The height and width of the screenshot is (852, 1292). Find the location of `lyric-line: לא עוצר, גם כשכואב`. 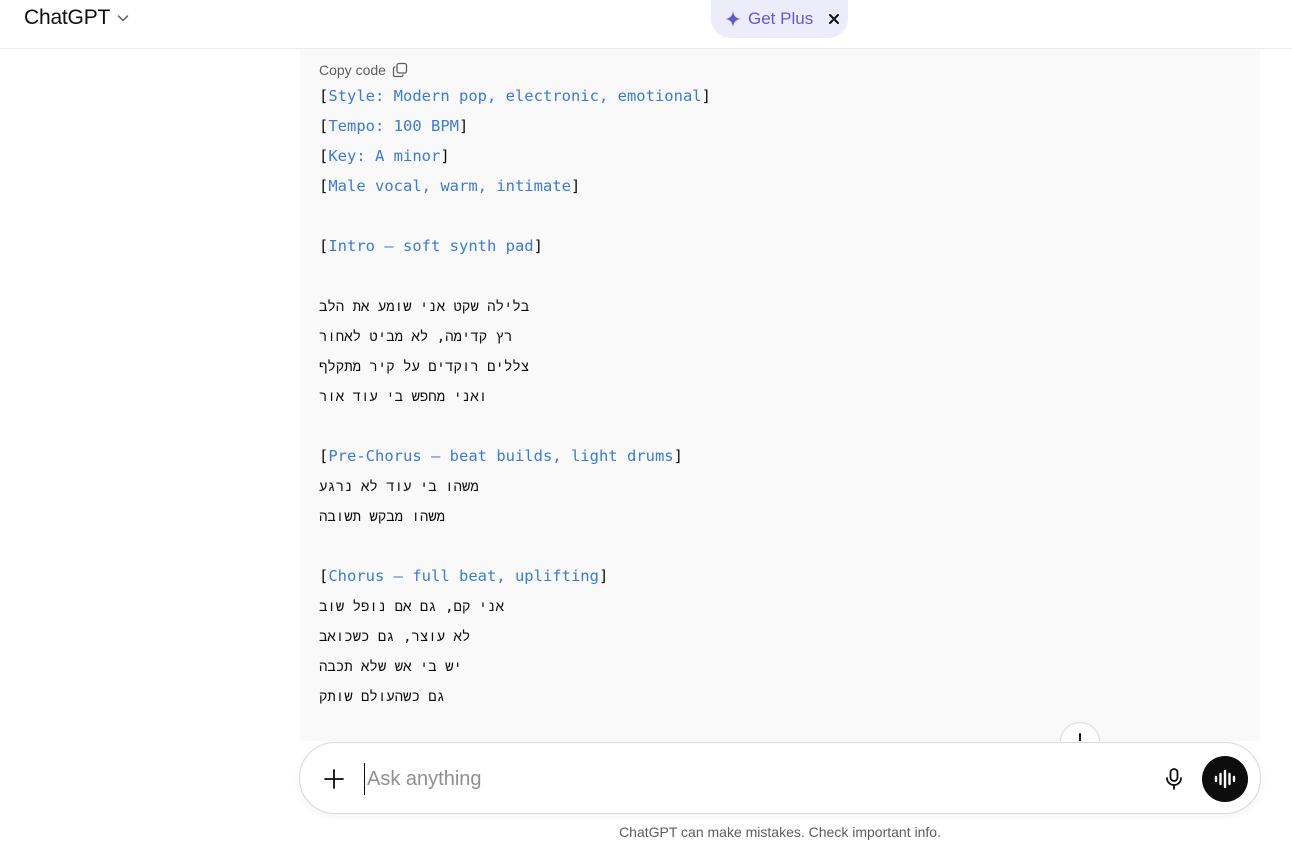

lyric-line: לא עוצר, גם כשכואב is located at coordinates (395, 637).